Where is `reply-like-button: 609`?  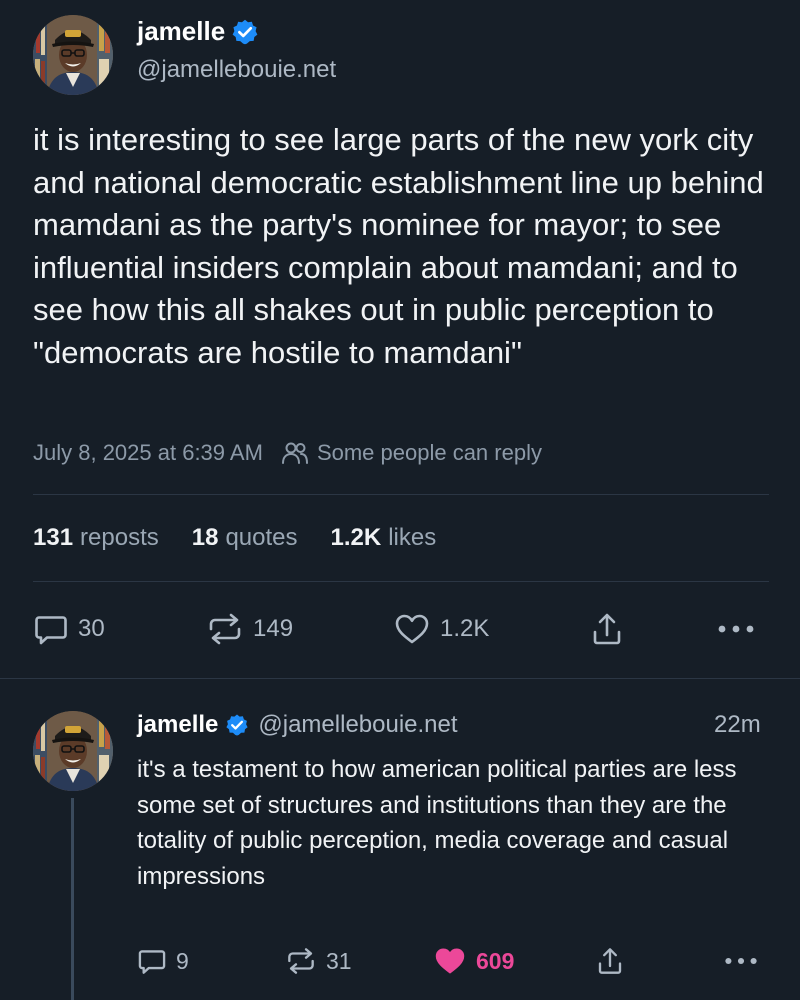
reply-like-button: 609 is located at coordinates (473, 961).